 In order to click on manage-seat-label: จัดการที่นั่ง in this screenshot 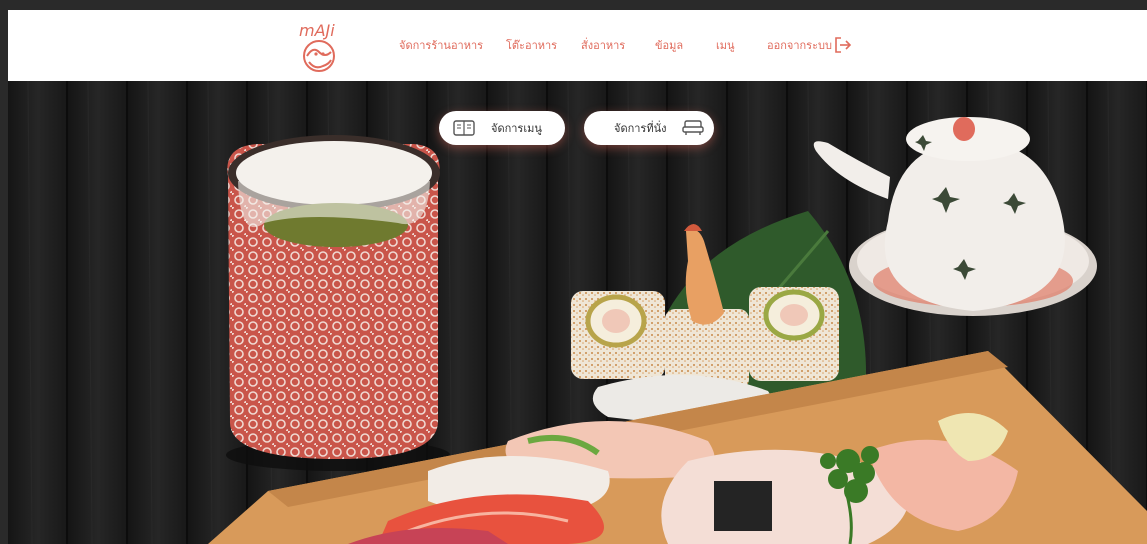, I will do `click(640, 128)`.